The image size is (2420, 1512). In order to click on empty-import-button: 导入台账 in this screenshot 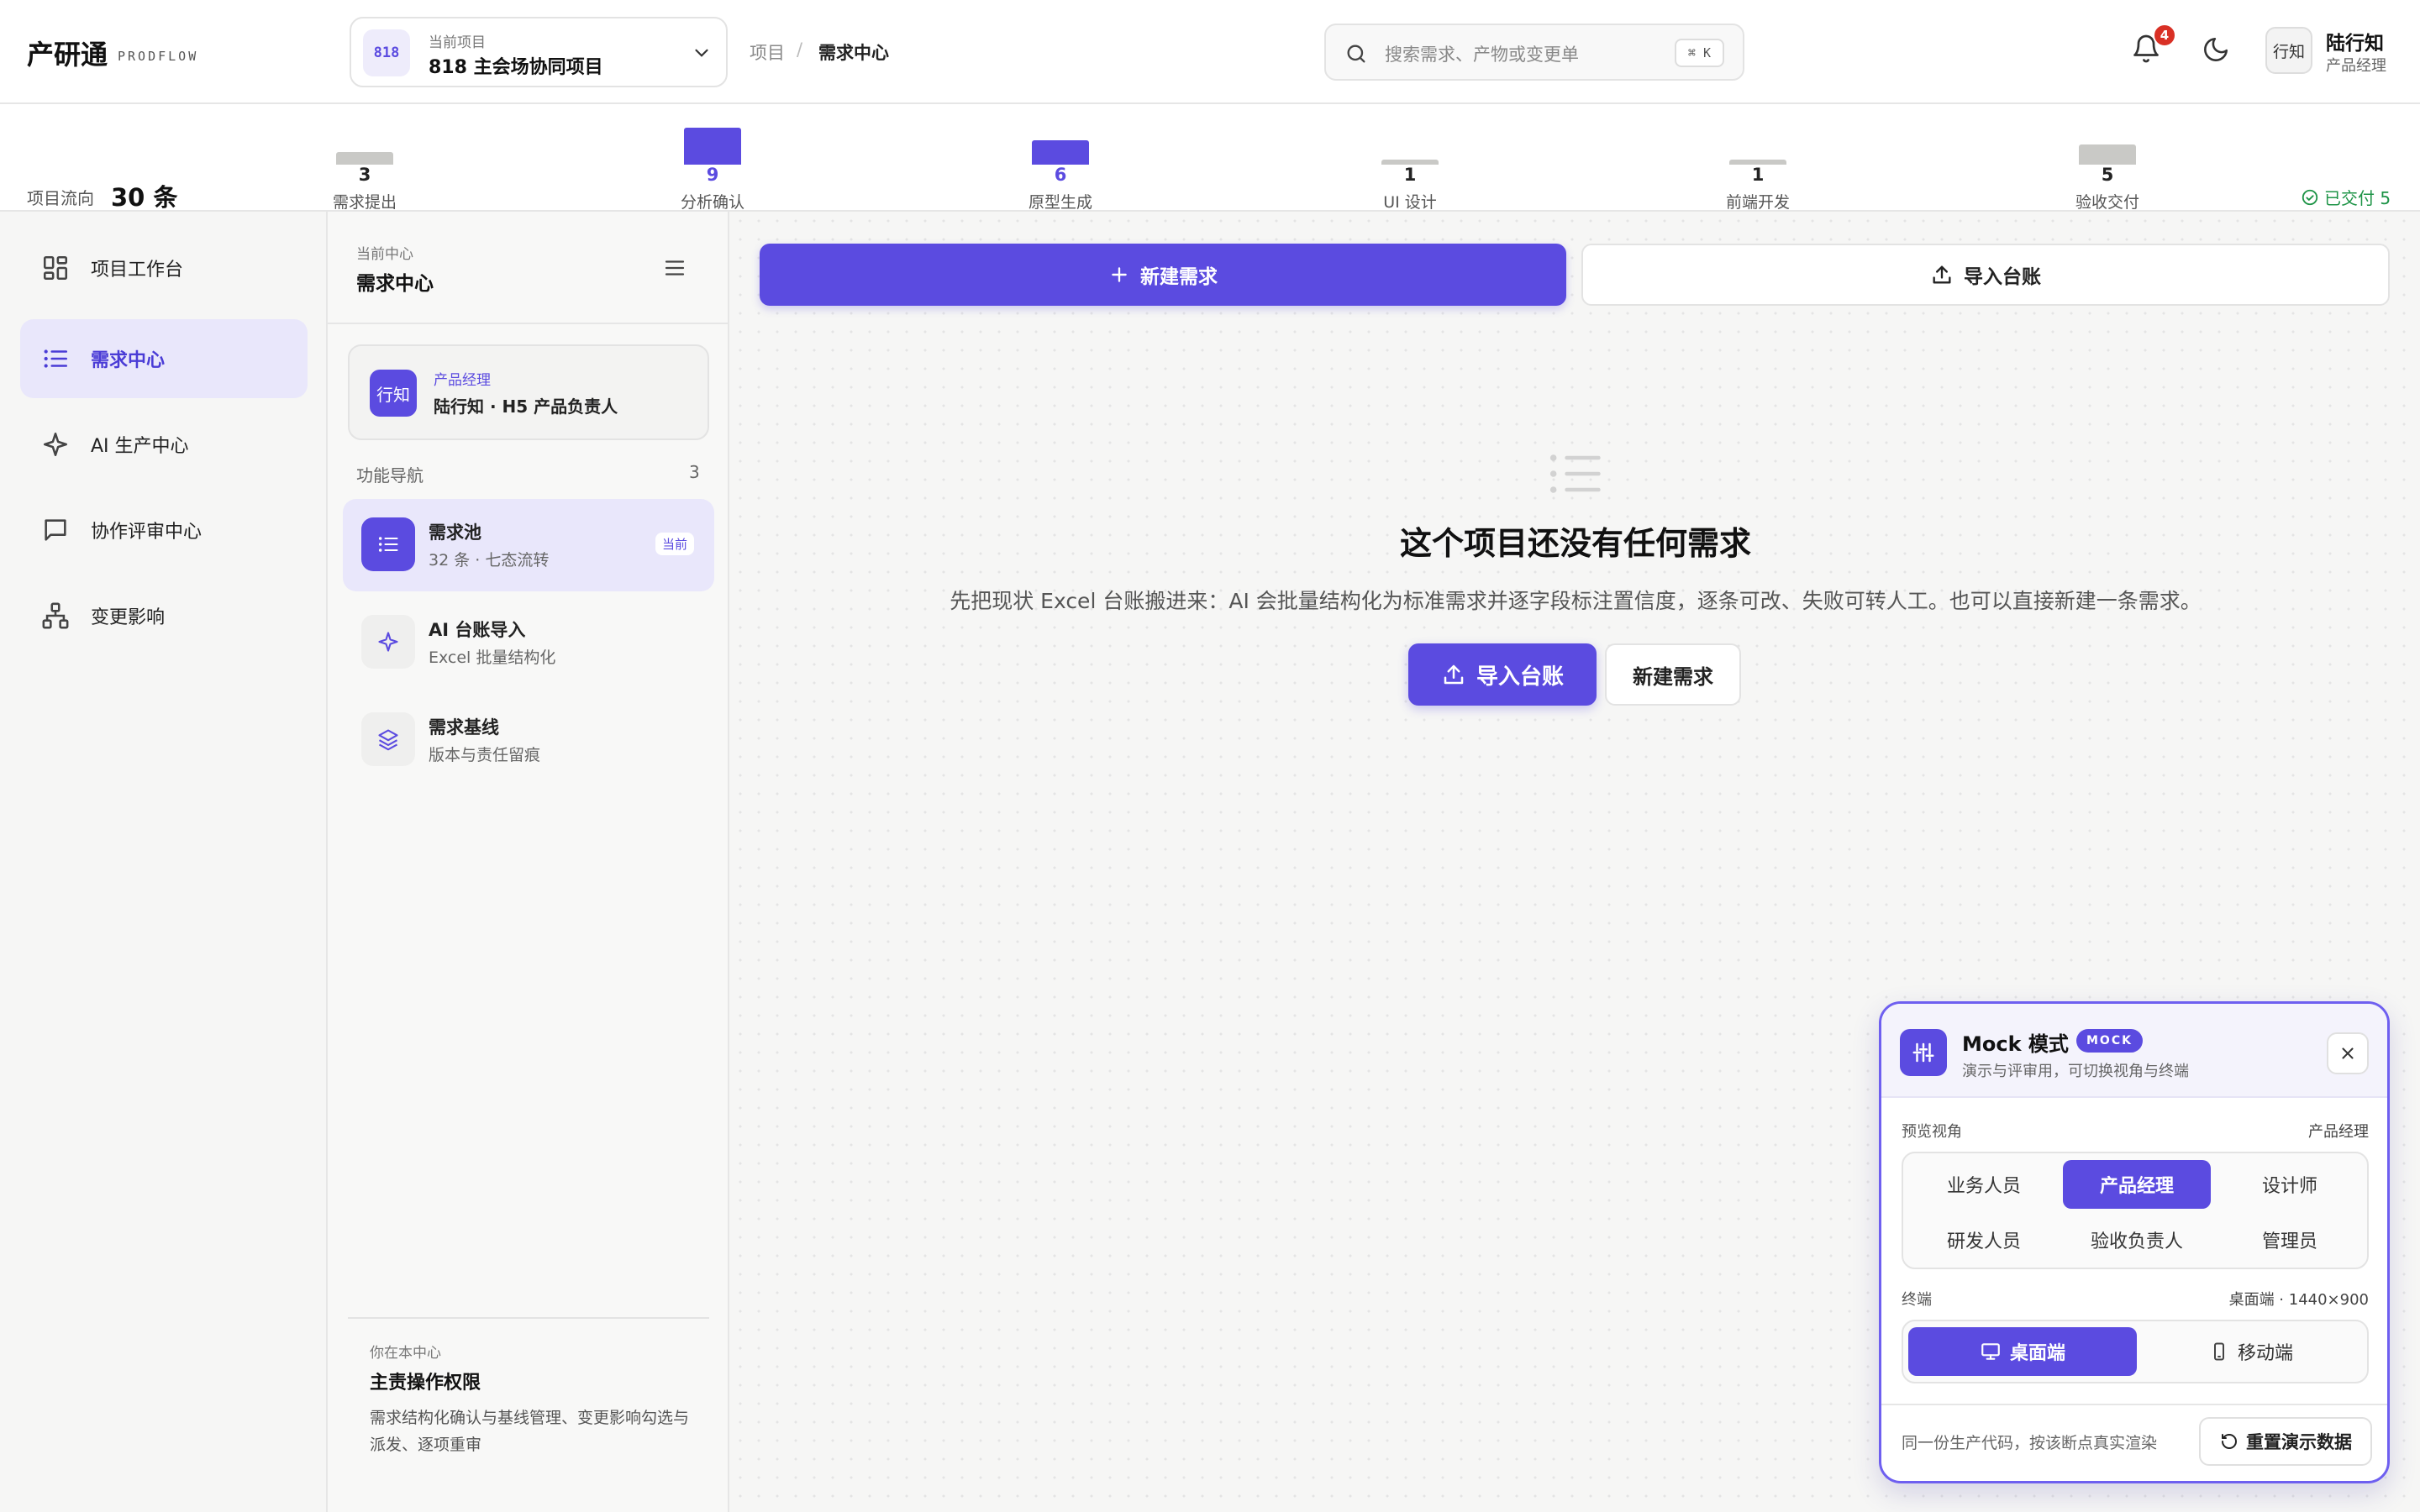, I will do `click(1502, 674)`.